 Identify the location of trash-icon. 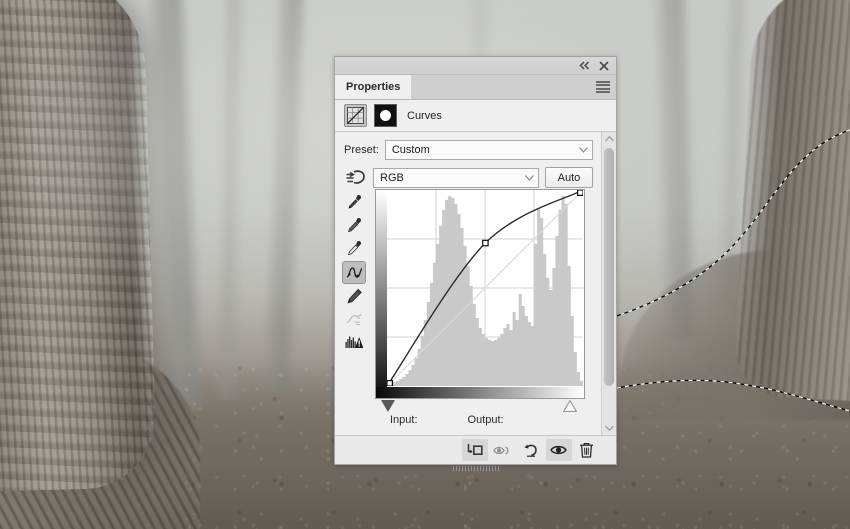
(587, 450).